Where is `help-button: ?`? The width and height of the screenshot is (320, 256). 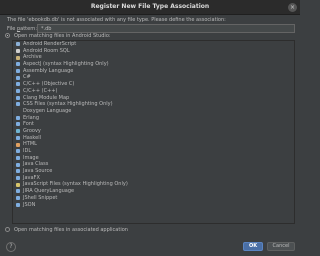
help-button: ? is located at coordinates (11, 247).